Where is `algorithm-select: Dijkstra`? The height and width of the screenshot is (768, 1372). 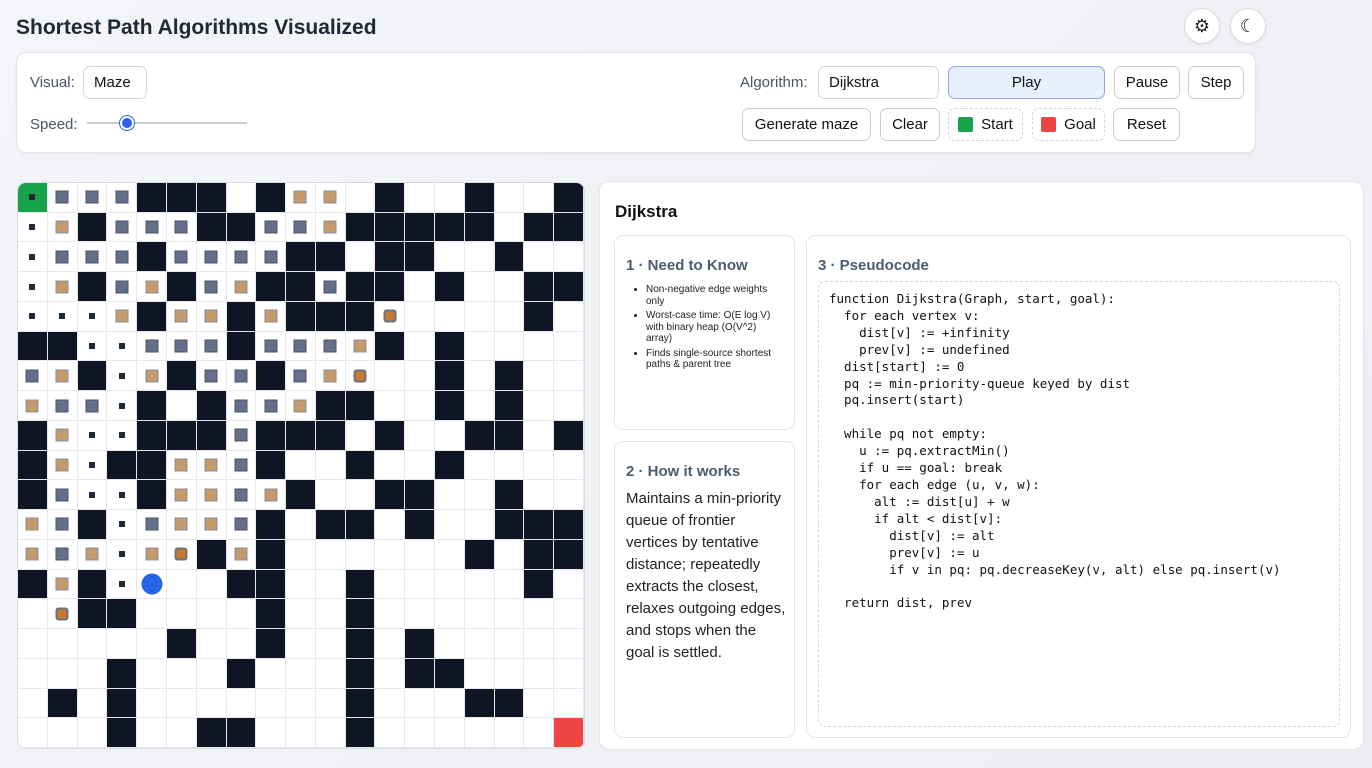
algorithm-select: Dijkstra is located at coordinates (878, 82).